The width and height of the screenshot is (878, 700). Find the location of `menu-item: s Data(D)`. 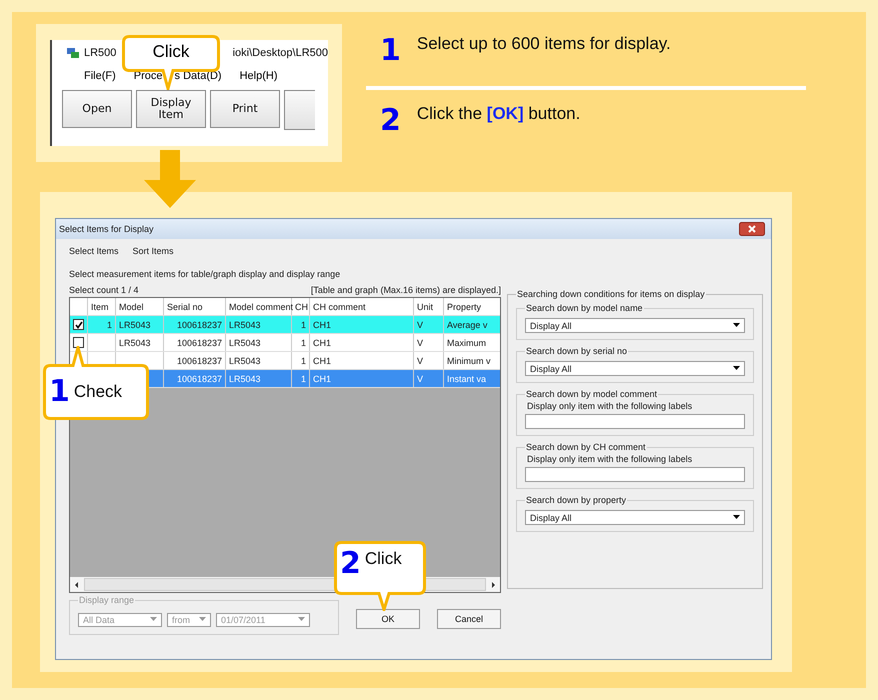

menu-item: s Data(D) is located at coordinates (198, 76).